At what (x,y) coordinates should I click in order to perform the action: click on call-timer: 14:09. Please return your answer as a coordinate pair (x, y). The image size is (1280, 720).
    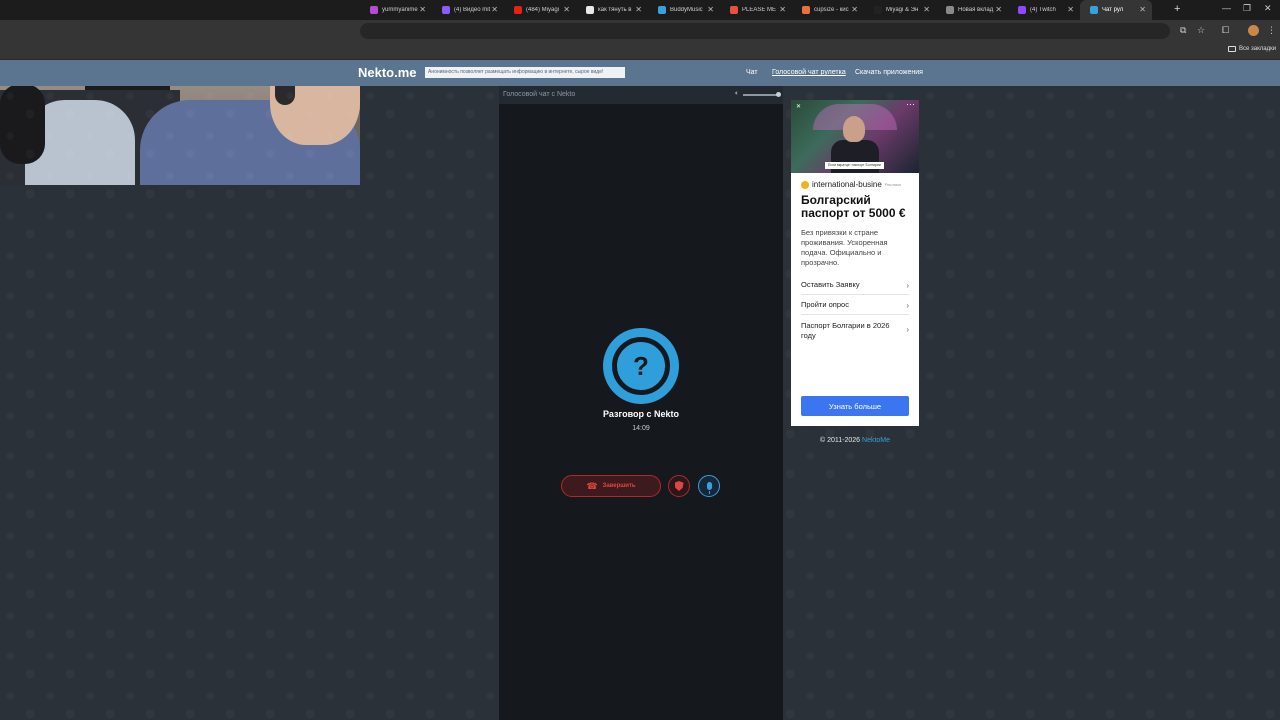
    Looking at the image, I should click on (641, 428).